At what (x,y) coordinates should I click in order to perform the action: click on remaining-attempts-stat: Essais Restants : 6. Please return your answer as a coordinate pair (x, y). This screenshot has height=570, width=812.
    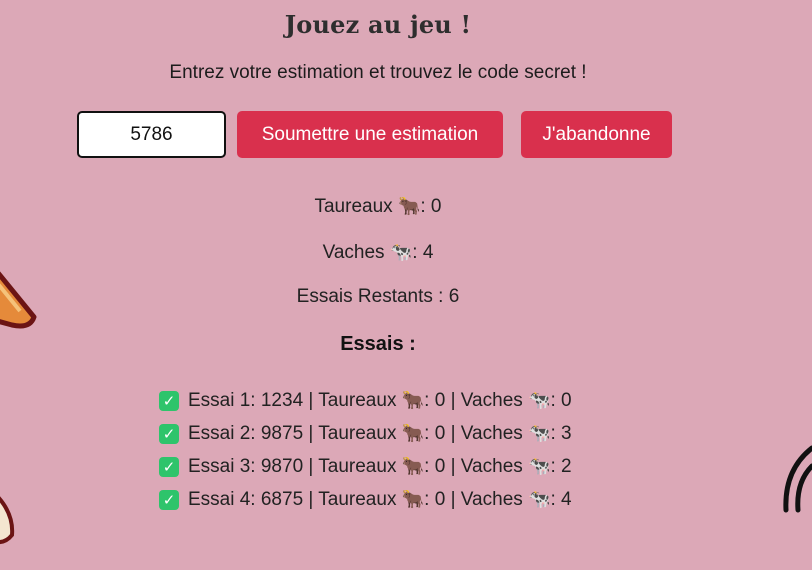
    Looking at the image, I should click on (378, 297).